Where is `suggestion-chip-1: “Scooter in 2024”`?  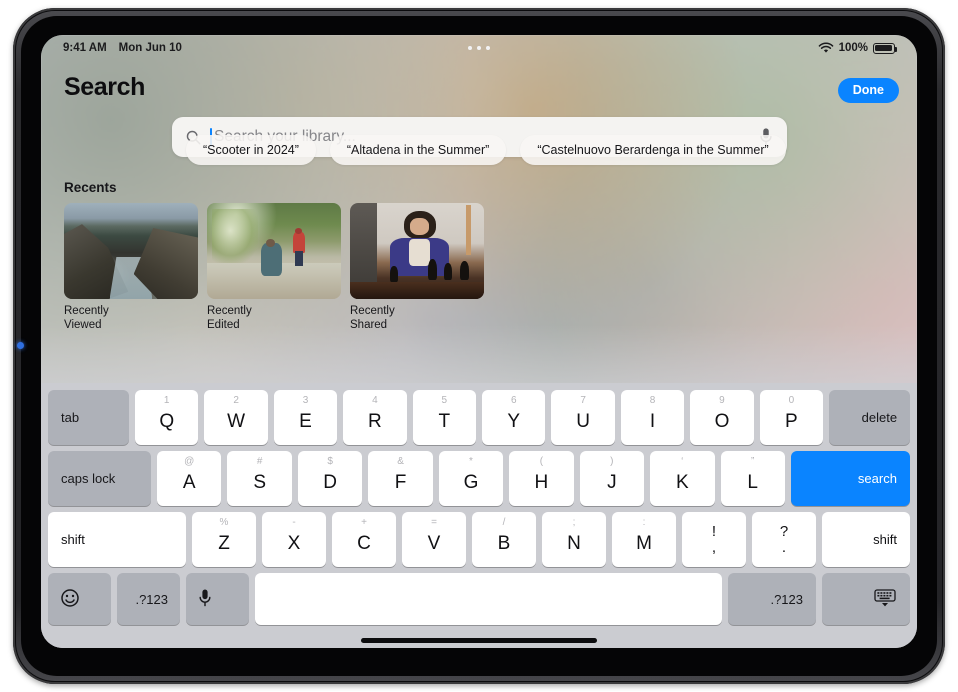
suggestion-chip-1: “Scooter in 2024” is located at coordinates (251, 150).